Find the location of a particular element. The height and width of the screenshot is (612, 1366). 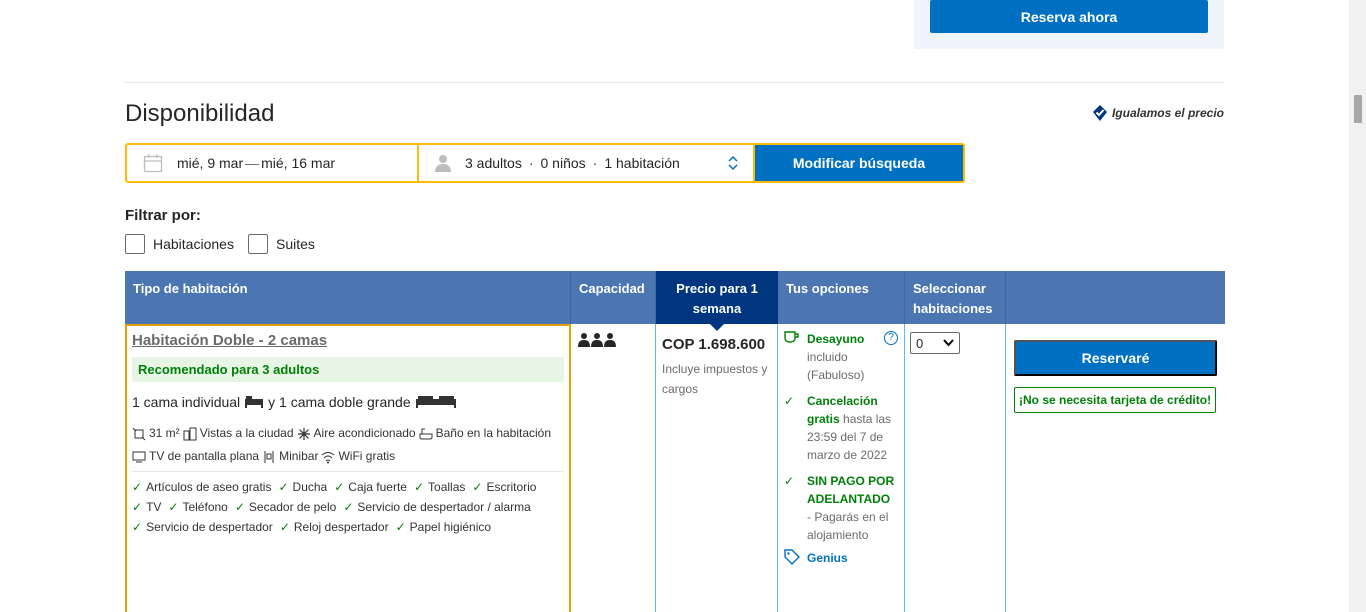

th-select: Seleccionar habitaciones is located at coordinates (955, 297).